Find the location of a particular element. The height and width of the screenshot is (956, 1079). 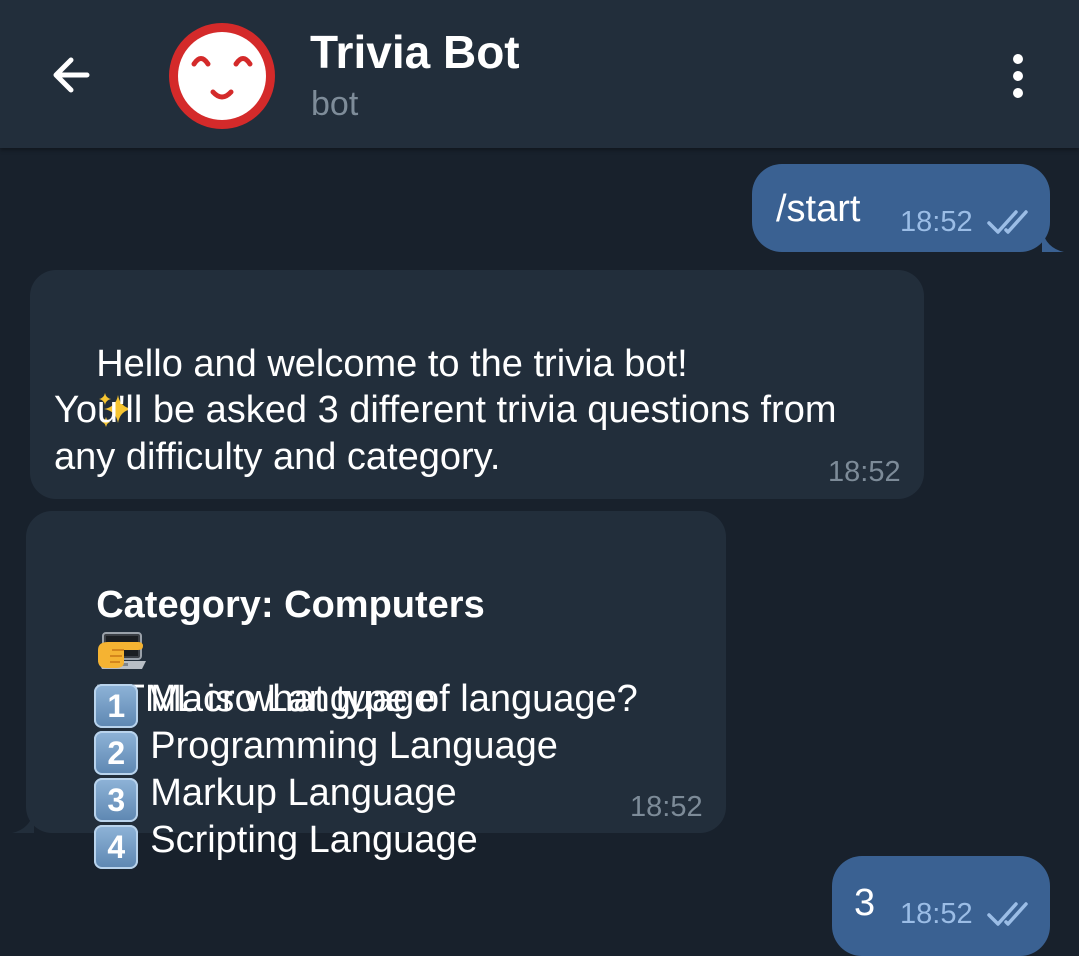

message-outgoing: 3 18:52 is located at coordinates (941, 906).